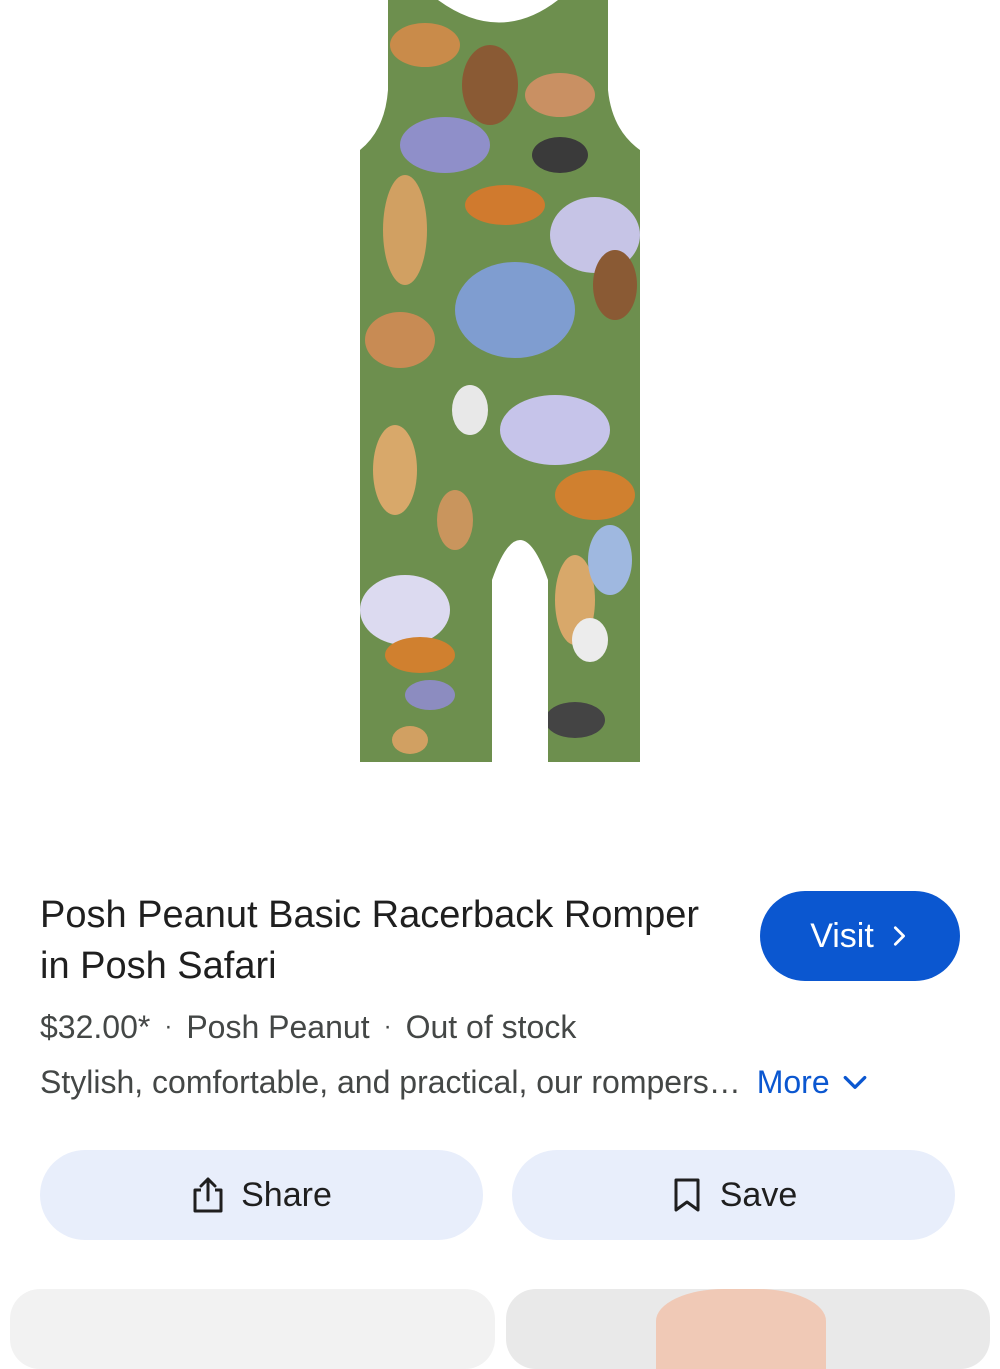  What do you see at coordinates (793, 1082) in the screenshot?
I see `more-label: More` at bounding box center [793, 1082].